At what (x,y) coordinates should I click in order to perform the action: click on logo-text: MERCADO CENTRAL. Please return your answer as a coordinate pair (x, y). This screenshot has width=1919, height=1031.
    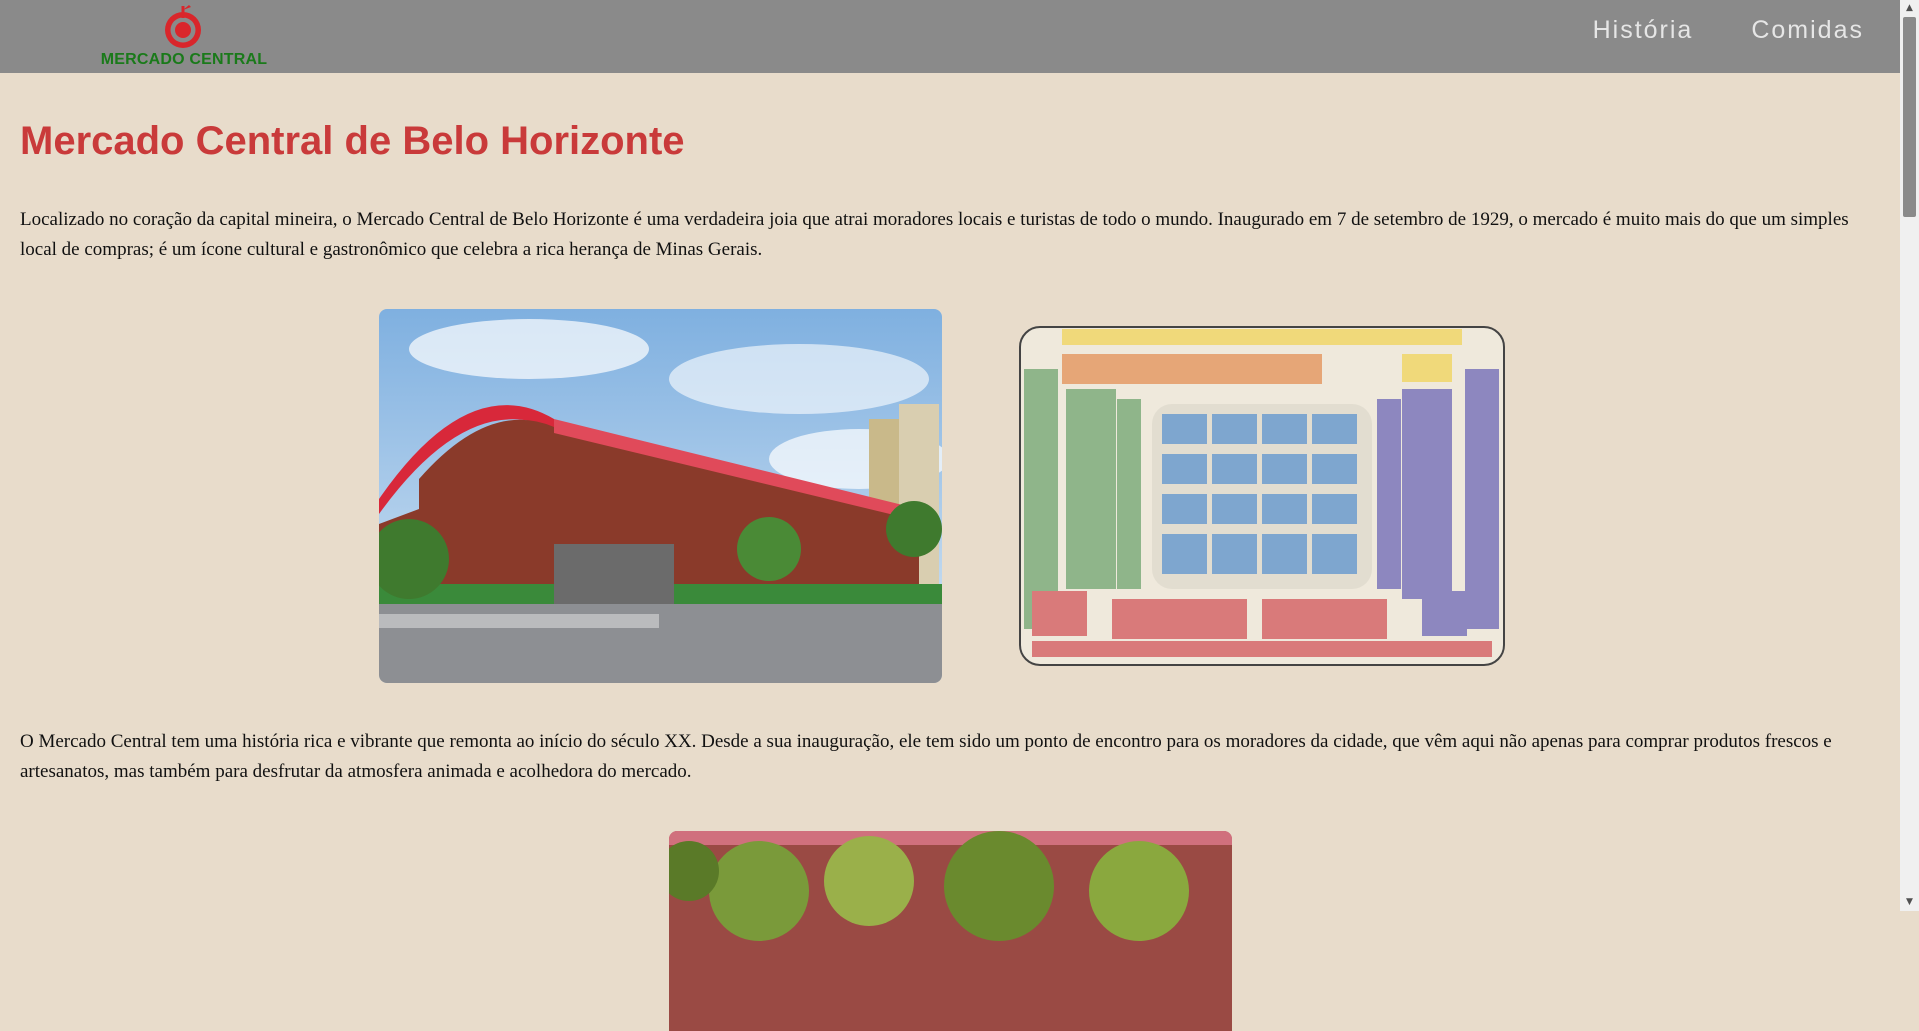
    Looking at the image, I should click on (184, 59).